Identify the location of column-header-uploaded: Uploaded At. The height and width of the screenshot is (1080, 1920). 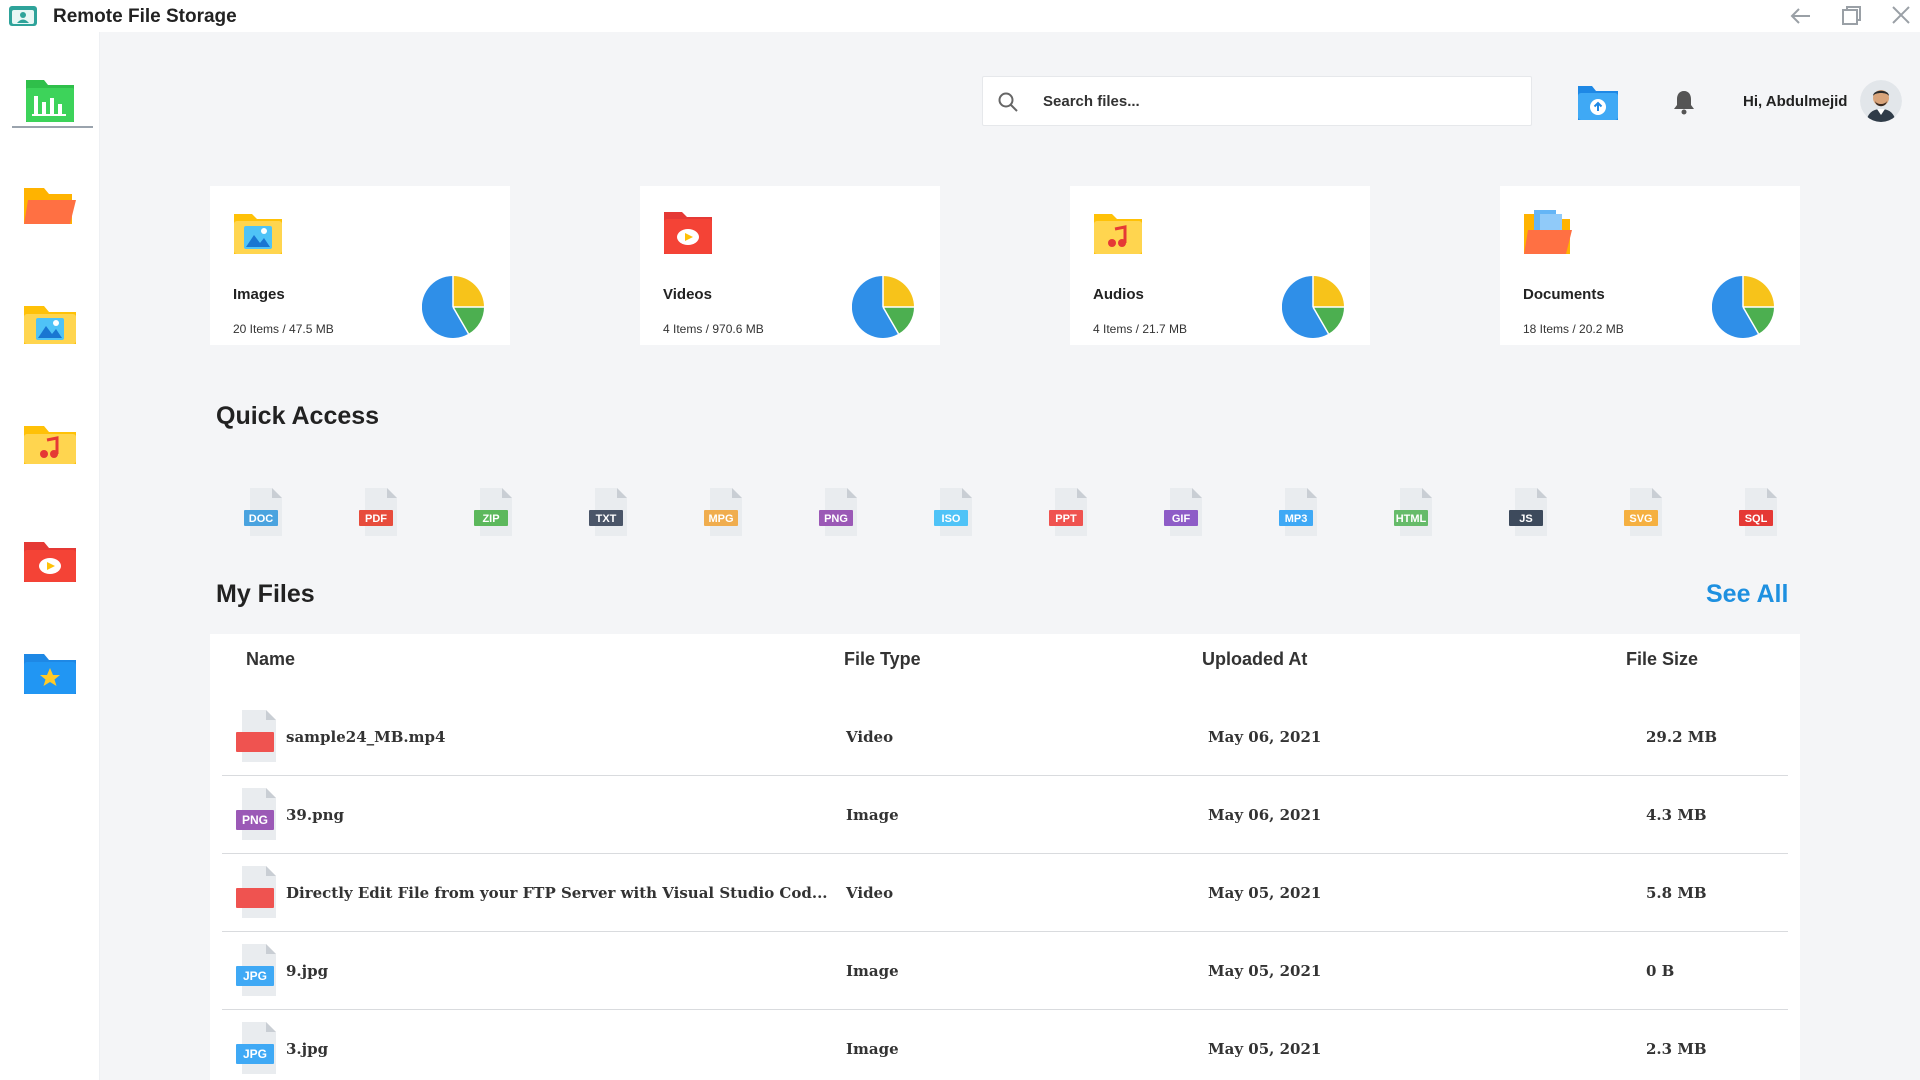
(1254, 659).